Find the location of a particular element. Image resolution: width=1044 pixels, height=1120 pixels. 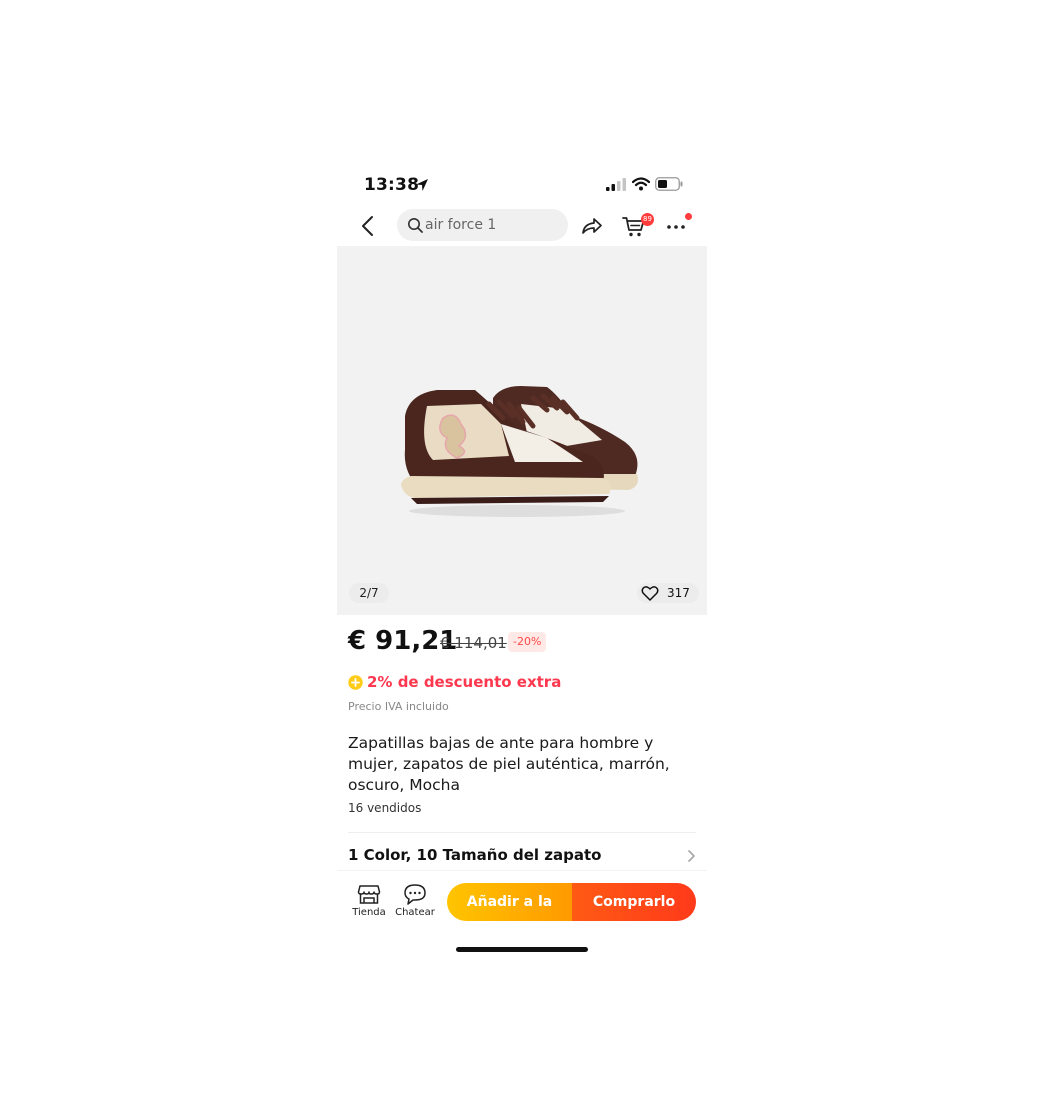

sold-count: 16 vendidos is located at coordinates (385, 808).